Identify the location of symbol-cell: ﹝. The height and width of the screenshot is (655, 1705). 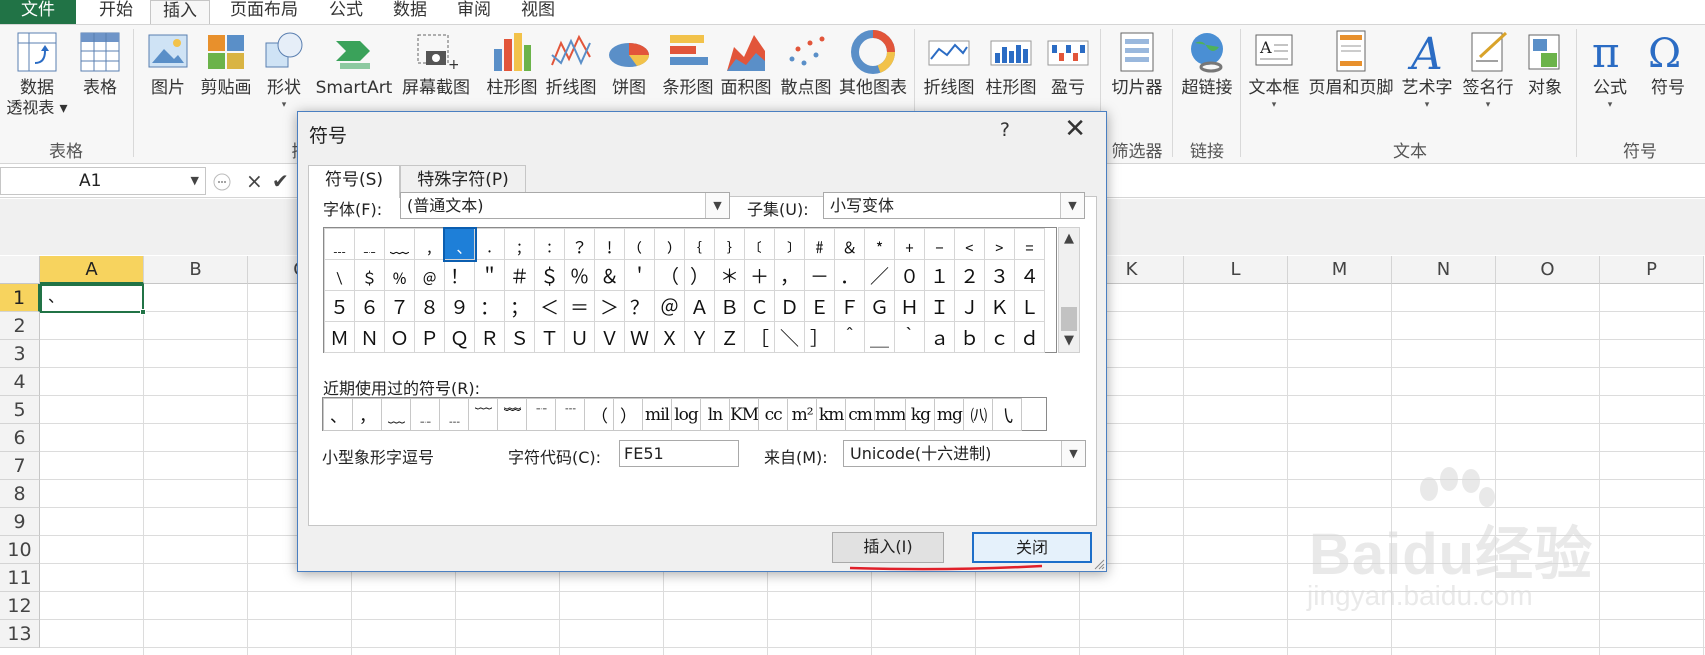
(759, 244).